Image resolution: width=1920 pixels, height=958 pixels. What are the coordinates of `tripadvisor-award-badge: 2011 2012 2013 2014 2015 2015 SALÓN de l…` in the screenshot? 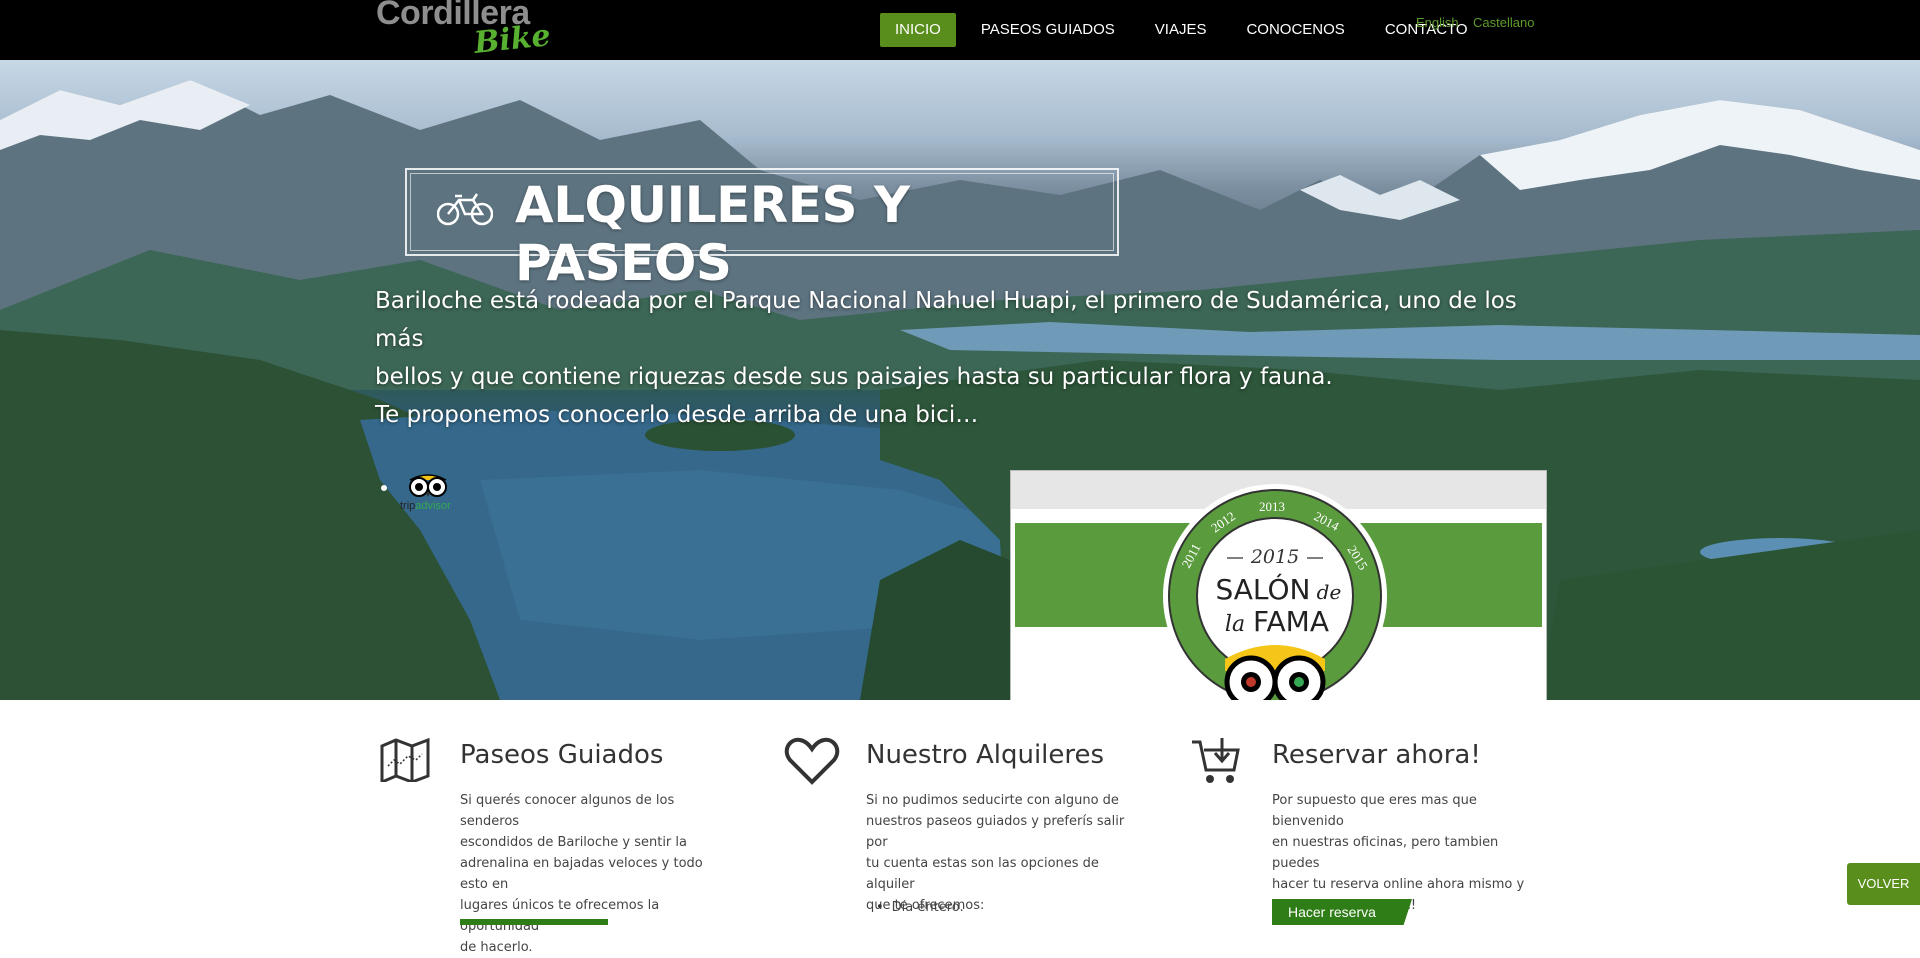 It's located at (1278, 585).